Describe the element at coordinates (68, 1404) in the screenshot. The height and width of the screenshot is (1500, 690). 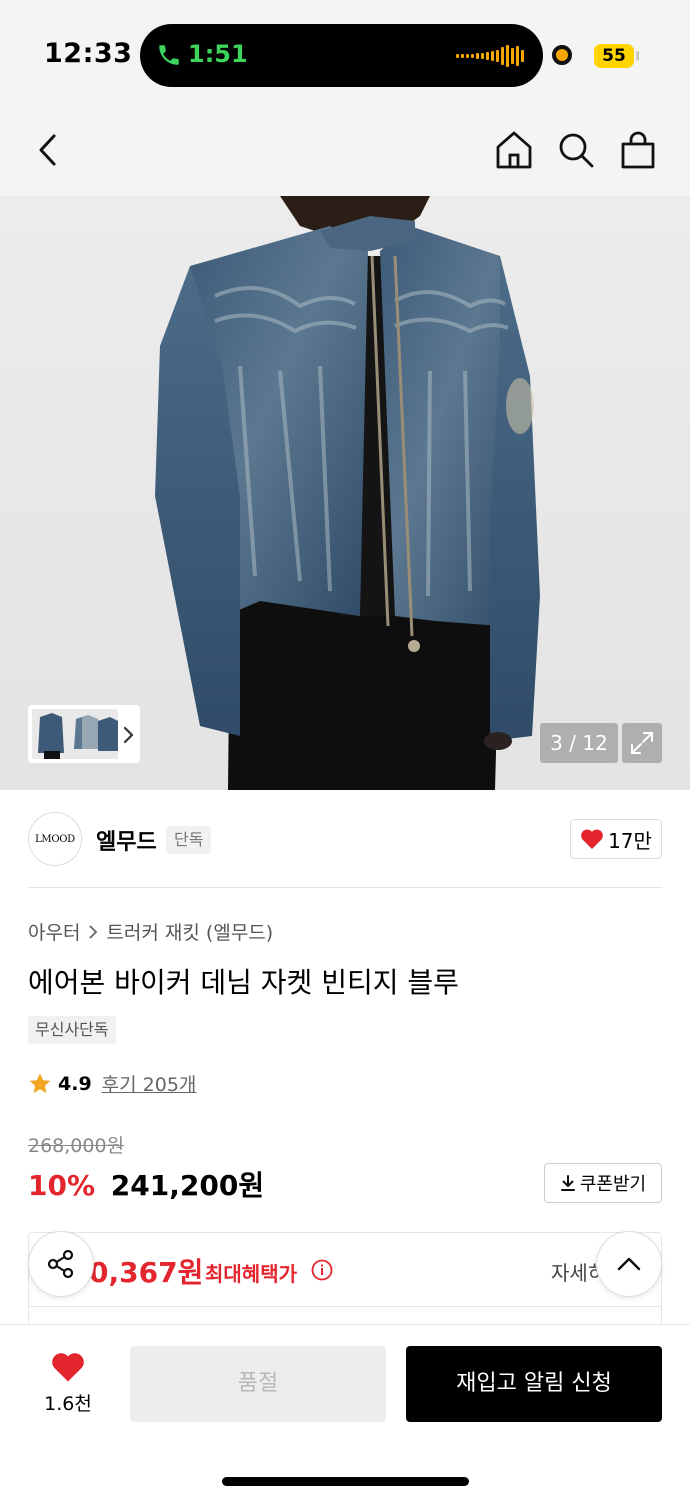
I see `wishlist-count: 1.6천` at that location.